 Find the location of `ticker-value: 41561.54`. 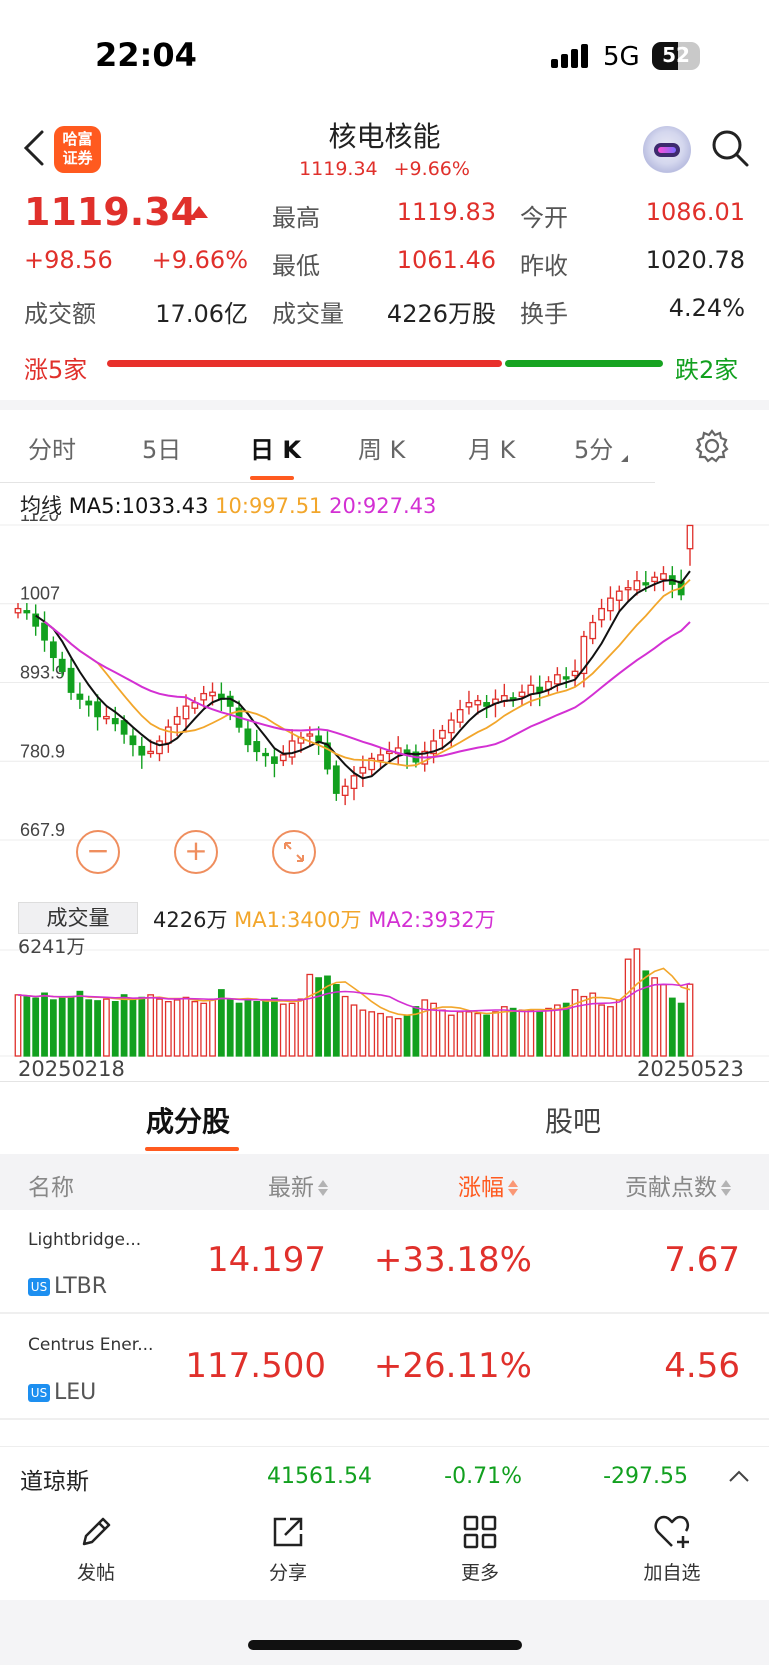

ticker-value: 41561.54 is located at coordinates (319, 1476).